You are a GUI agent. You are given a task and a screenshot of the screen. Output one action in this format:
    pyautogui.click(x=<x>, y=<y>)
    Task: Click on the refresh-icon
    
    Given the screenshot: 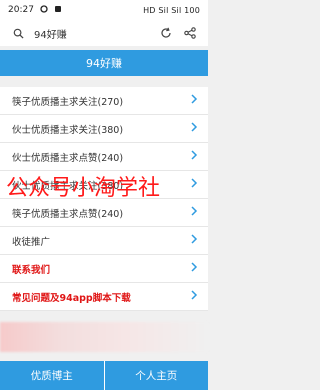 What is the action you would take?
    pyautogui.click(x=166, y=33)
    